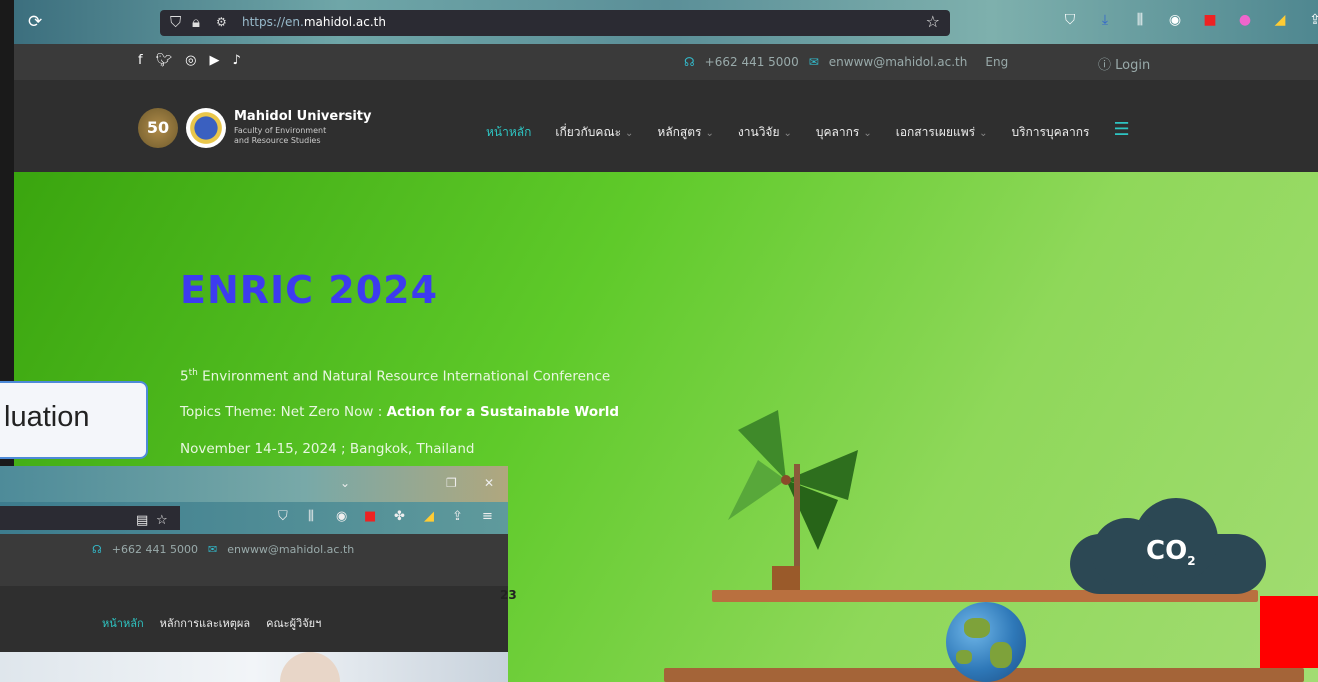 Image resolution: width=1318 pixels, height=682 pixels. Describe the element at coordinates (223, 549) in the screenshot. I see `overlay-contact: ☊ +662 441 5000 ✉ enwww@mahidol.ac.th` at that location.